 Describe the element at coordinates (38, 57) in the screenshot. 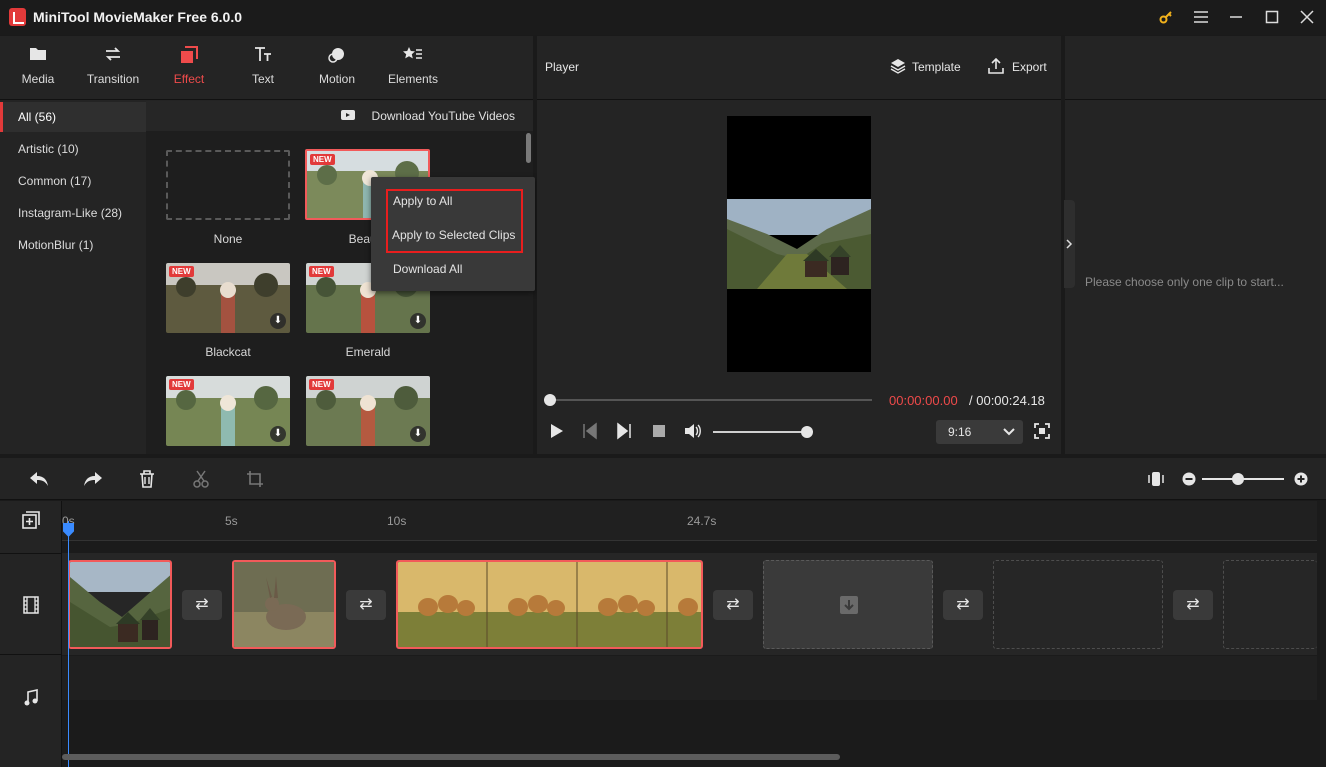

I see `folder-icon` at that location.